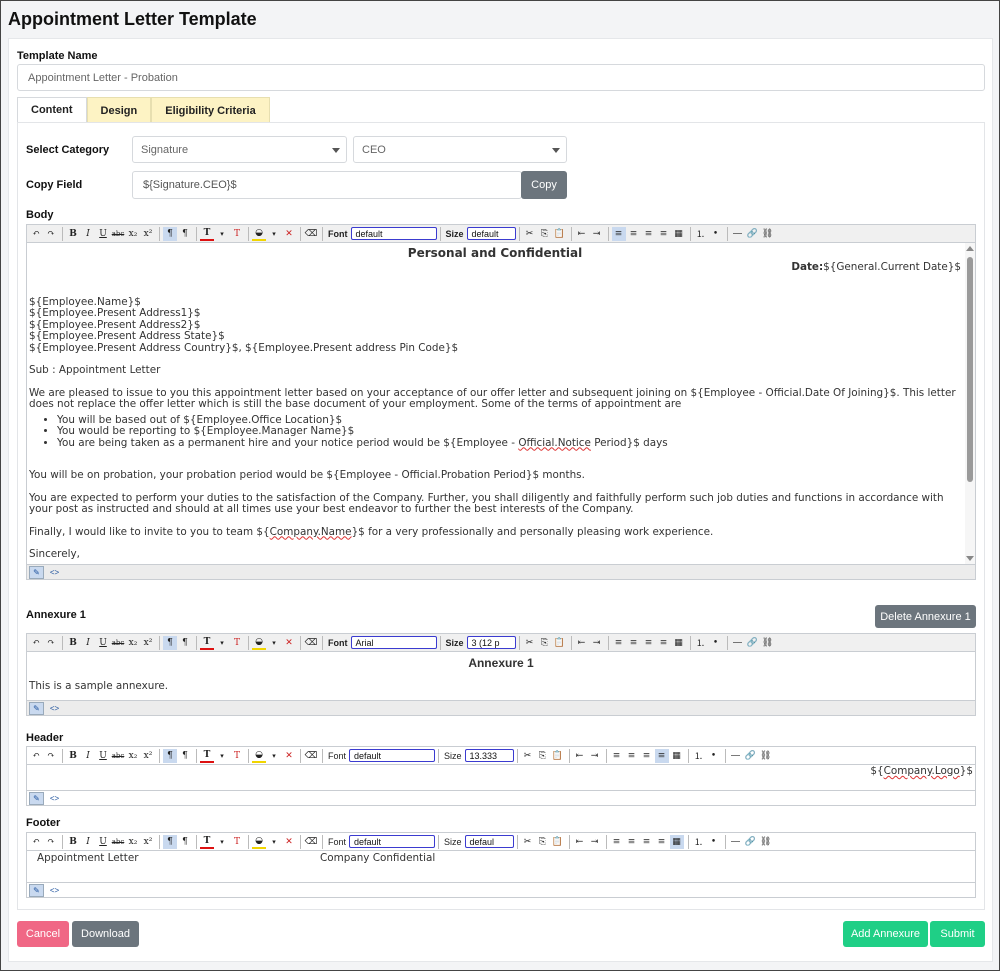 This screenshot has width=1000, height=971. I want to click on ordered-list-icon: ⒈, so click(701, 643).